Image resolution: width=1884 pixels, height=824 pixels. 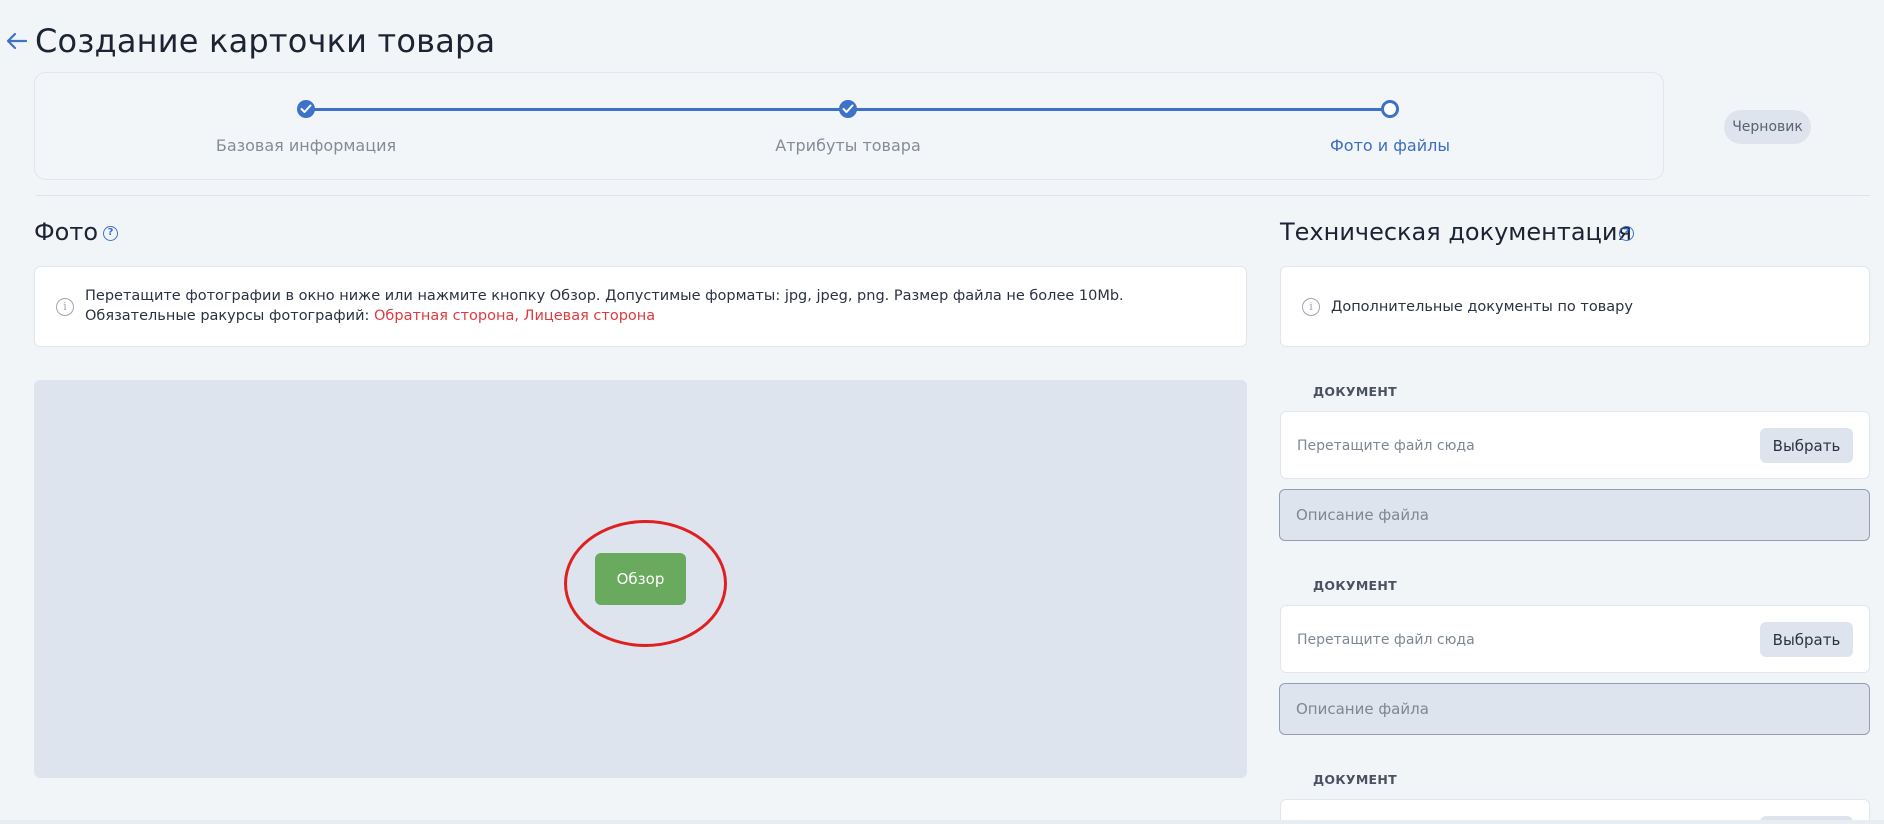 What do you see at coordinates (17, 41) in the screenshot?
I see `arrow-left-icon` at bounding box center [17, 41].